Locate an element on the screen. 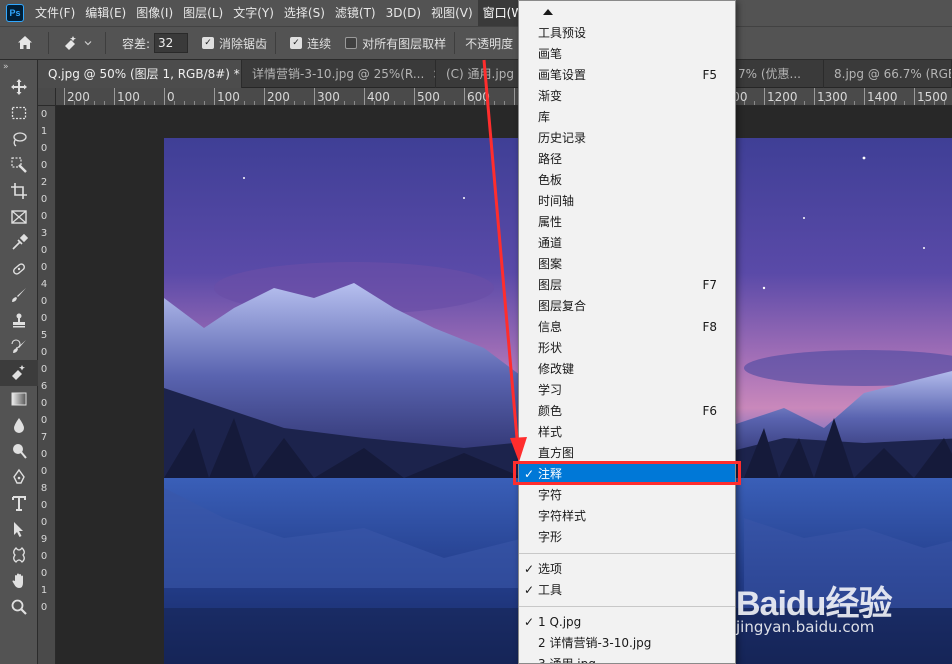  tab-general-jpg: (C) 通用.jpg @ is located at coordinates (479, 74).